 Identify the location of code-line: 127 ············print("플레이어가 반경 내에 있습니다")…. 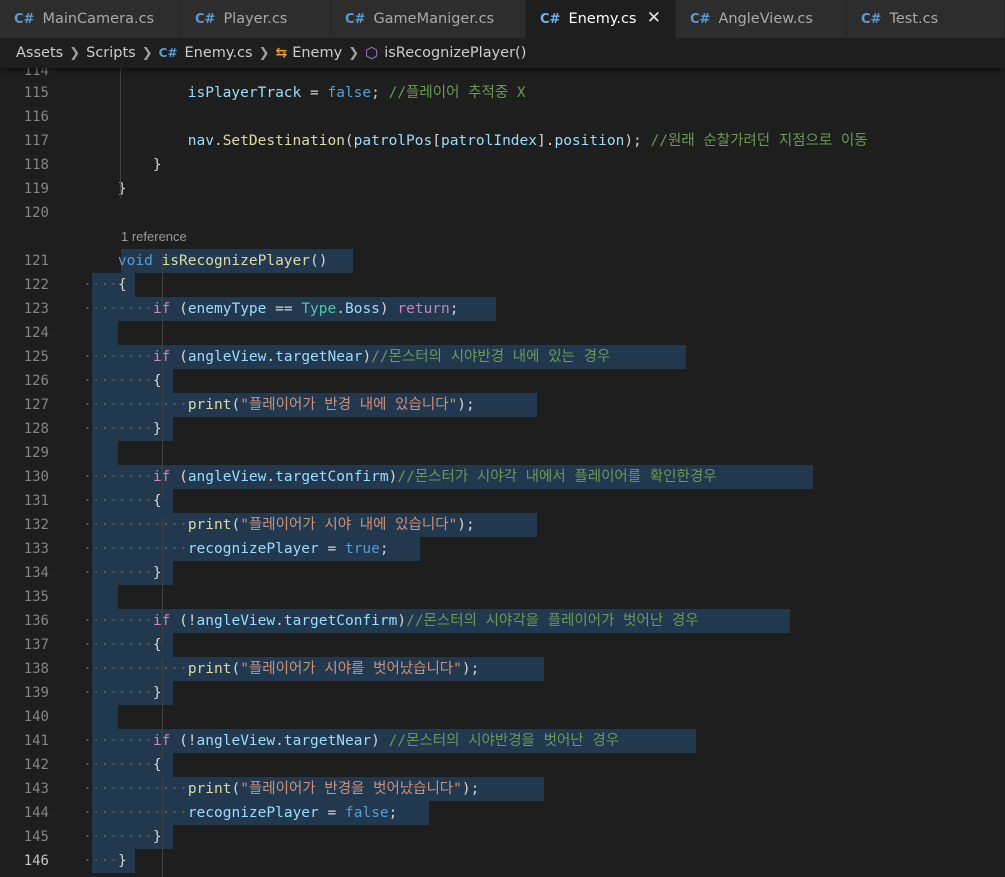
(502, 405).